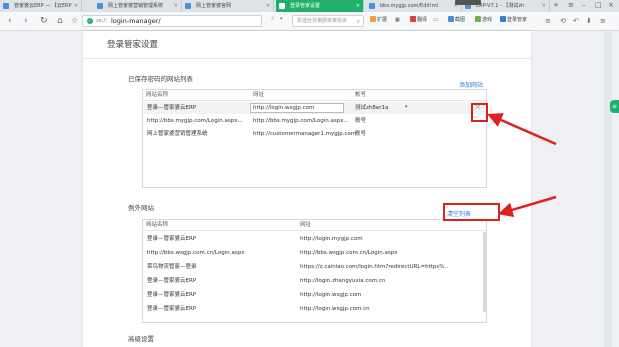  I want to click on annotation-arrows, so click(522, 165).